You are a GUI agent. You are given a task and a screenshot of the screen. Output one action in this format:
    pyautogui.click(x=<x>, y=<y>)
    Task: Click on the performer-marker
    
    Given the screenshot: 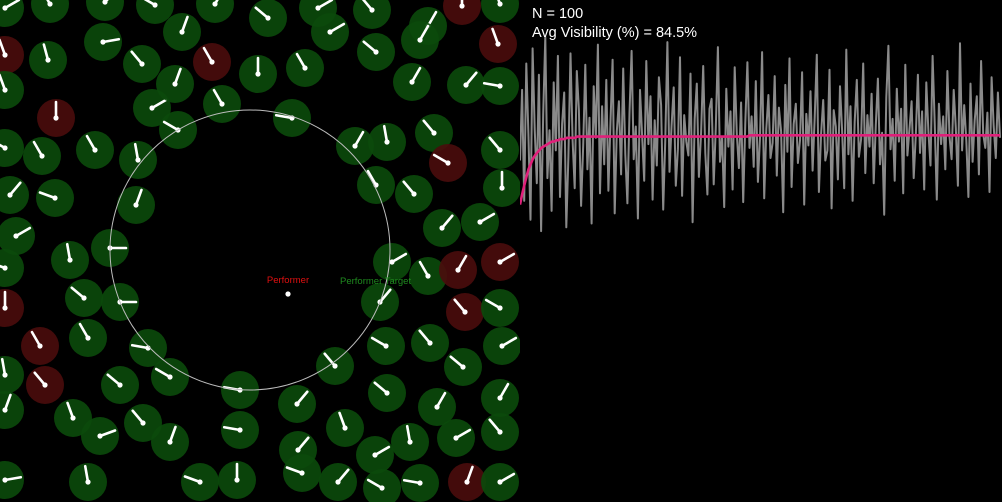 What is the action you would take?
    pyautogui.click(x=288, y=294)
    